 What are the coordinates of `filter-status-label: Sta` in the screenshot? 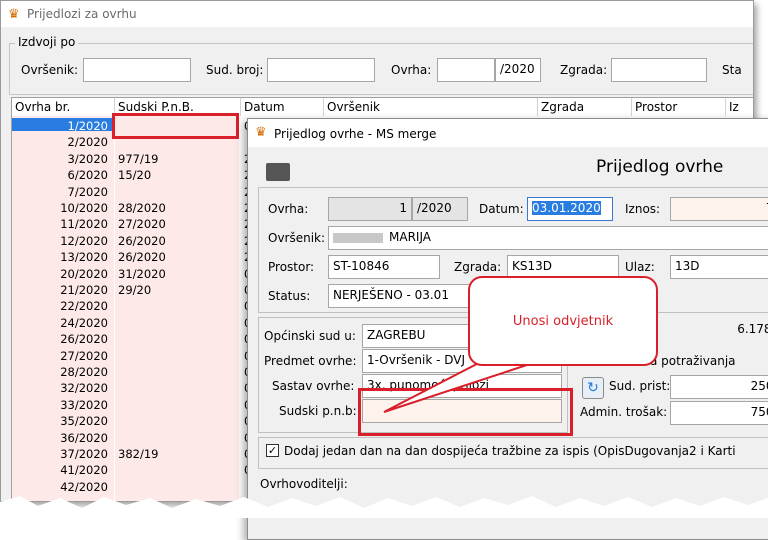 It's located at (732, 70).